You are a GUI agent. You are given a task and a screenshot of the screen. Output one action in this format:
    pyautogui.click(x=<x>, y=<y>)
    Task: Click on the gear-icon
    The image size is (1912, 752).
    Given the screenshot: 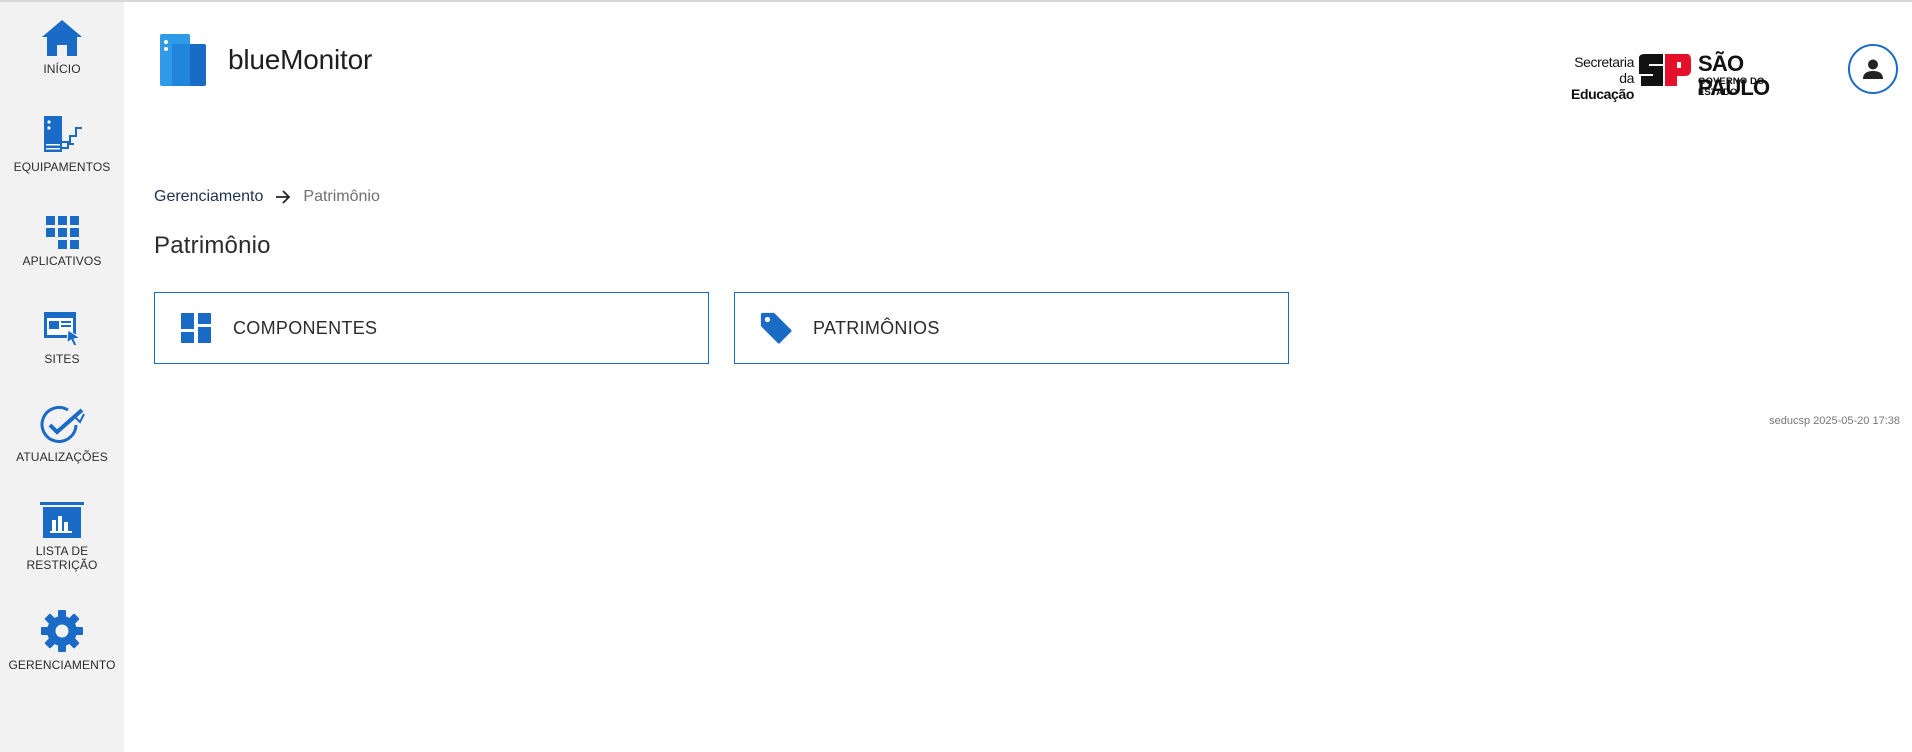 What is the action you would take?
    pyautogui.click(x=62, y=631)
    